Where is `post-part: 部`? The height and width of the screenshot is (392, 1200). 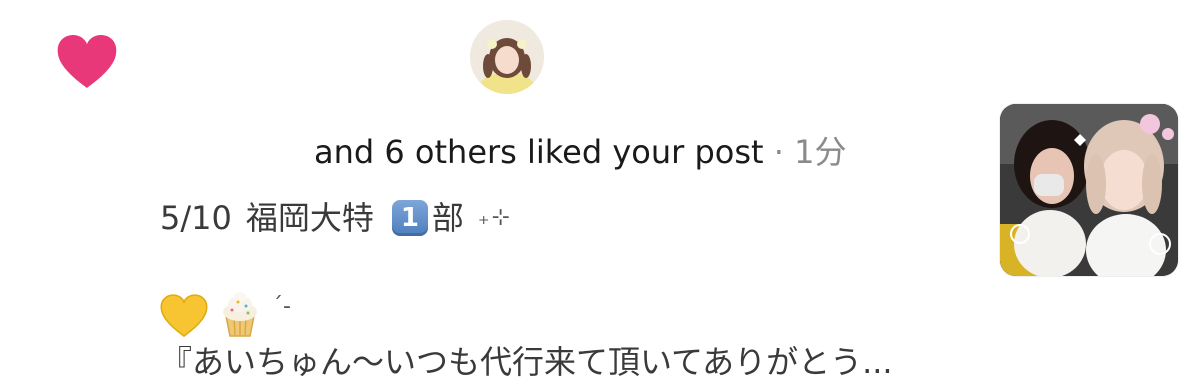
post-part: 部 is located at coordinates (447, 218).